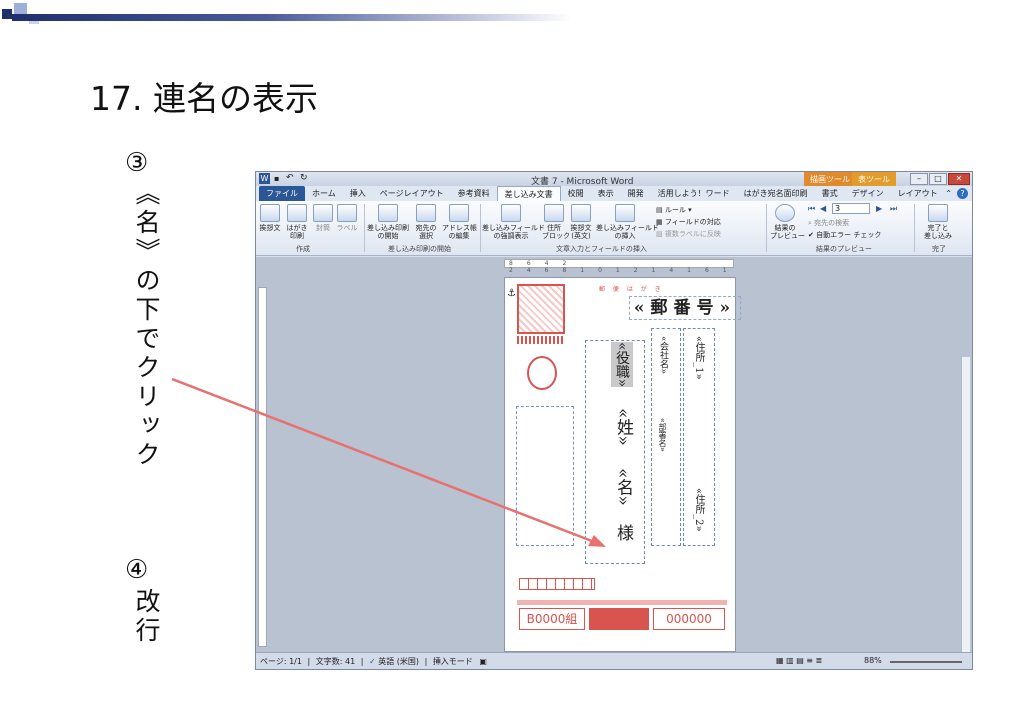  Describe the element at coordinates (828, 223) in the screenshot. I see `find-recipient-button: ⌕ 宛先の検索` at that location.